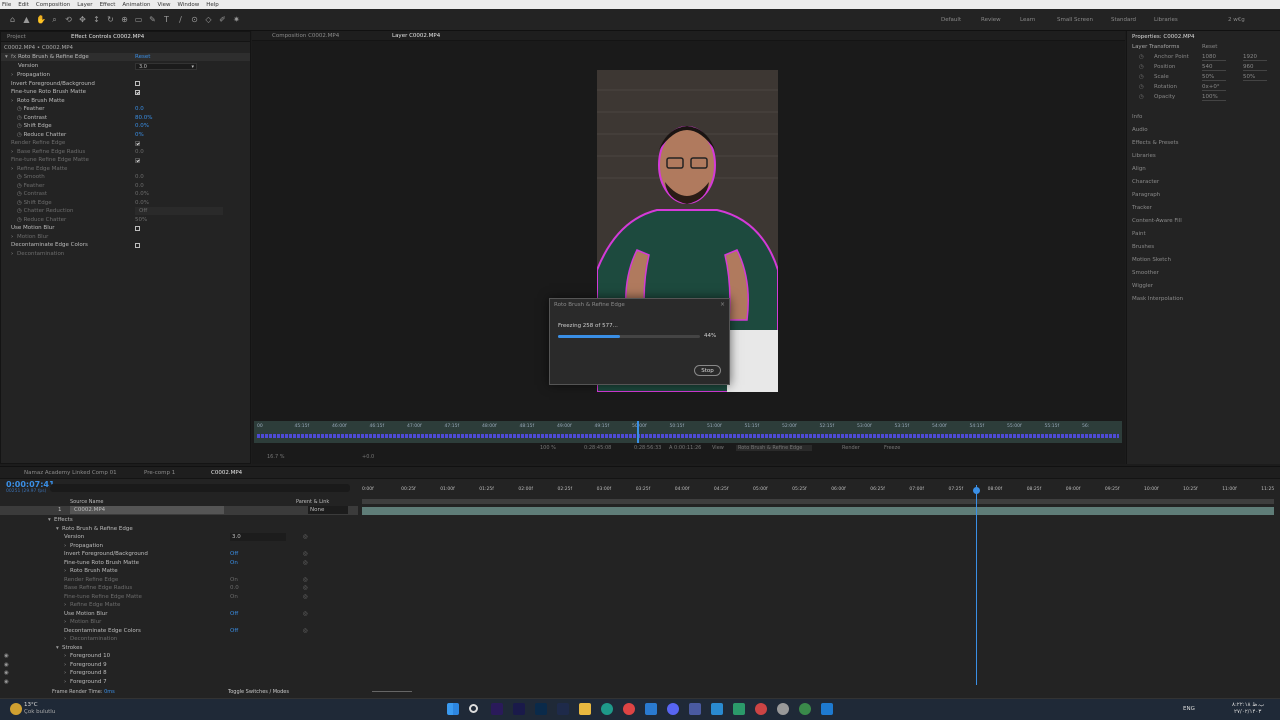 Image resolution: width=1280 pixels, height=720 pixels. I want to click on effect-param-row: › Refine Edge Matte, so click(39, 169).